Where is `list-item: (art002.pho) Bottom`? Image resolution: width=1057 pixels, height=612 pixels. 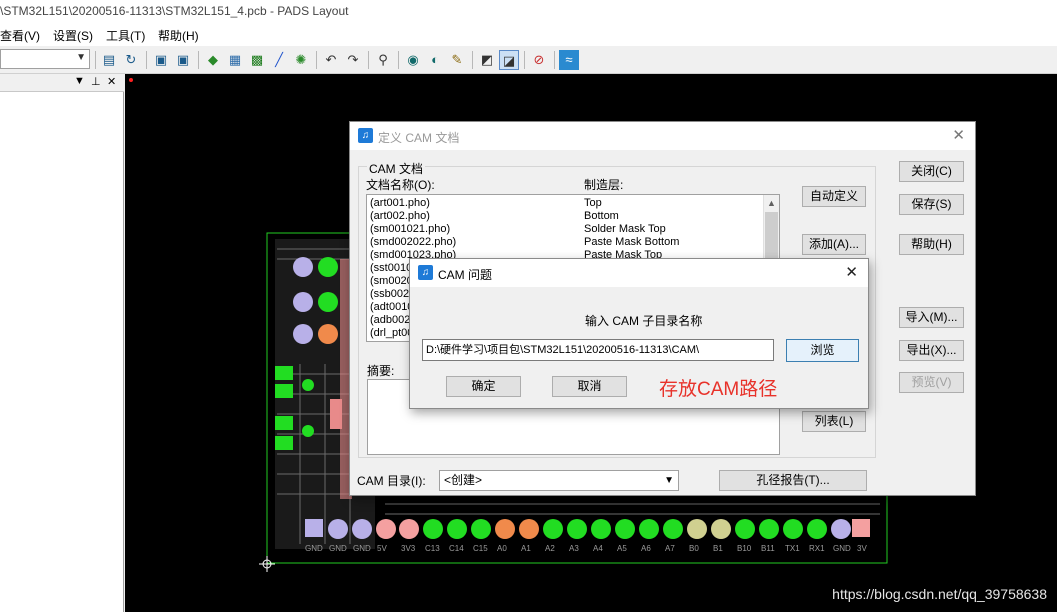
list-item: (art002.pho) Bottom is located at coordinates (494, 216).